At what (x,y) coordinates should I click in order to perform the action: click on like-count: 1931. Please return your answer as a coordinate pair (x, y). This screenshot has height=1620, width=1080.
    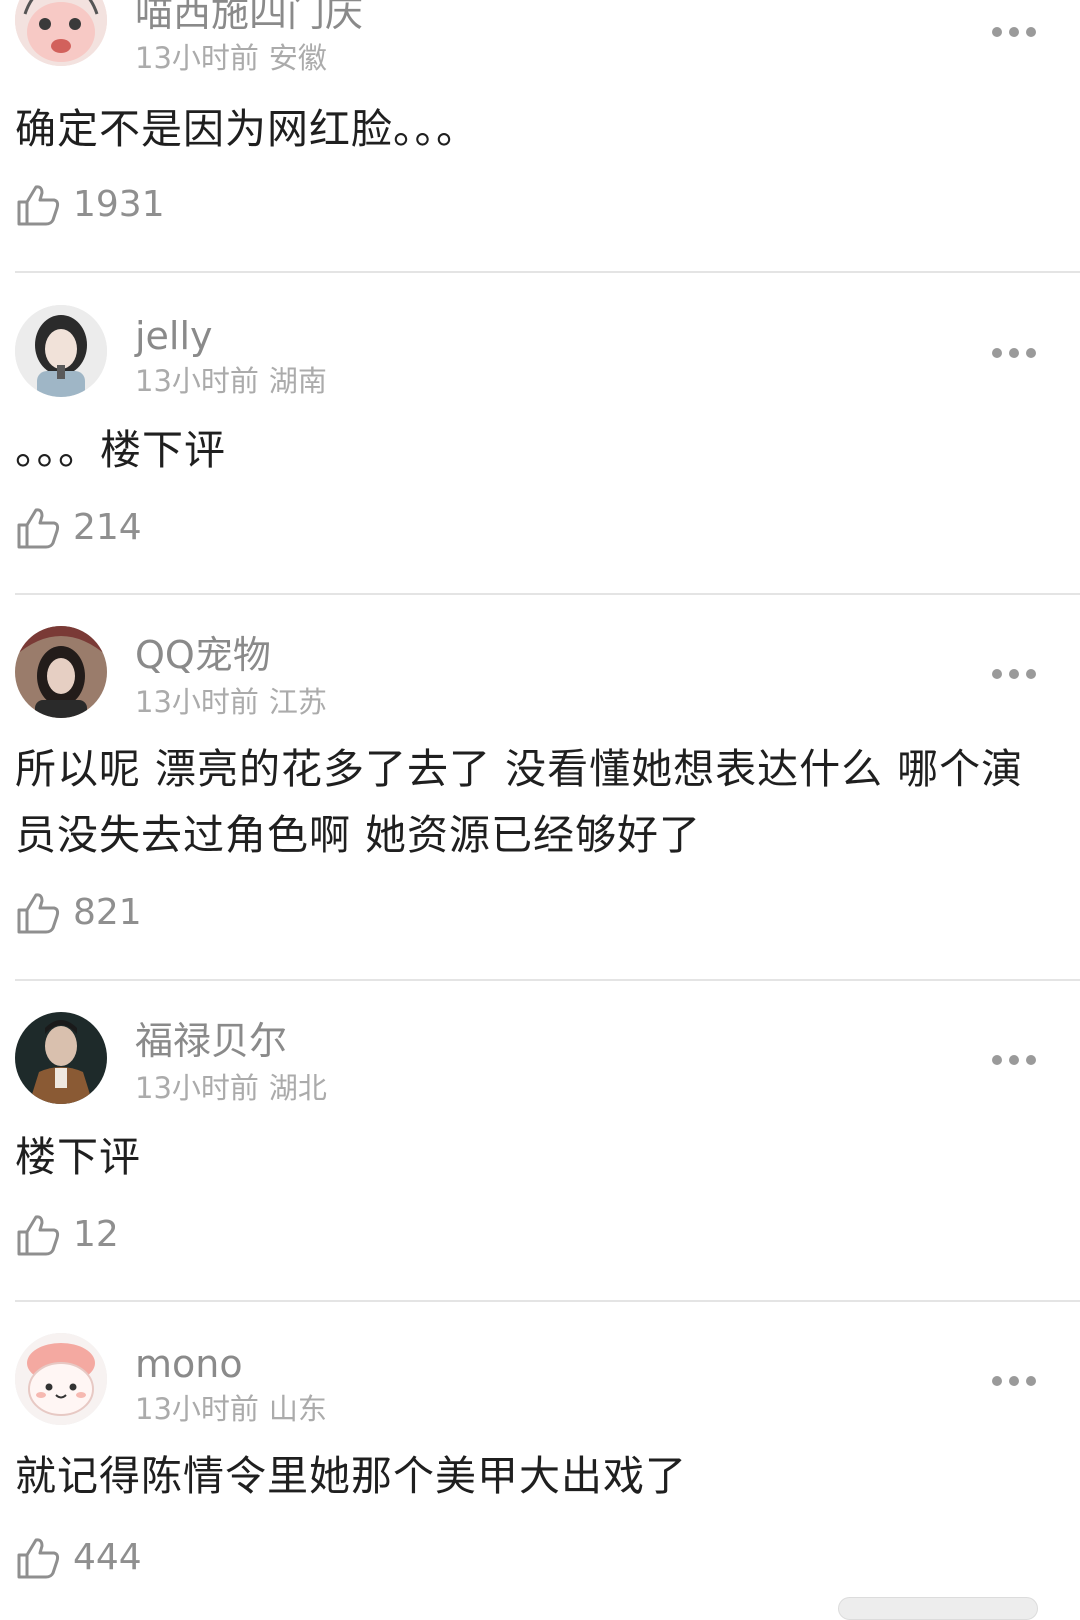
    Looking at the image, I should click on (119, 204).